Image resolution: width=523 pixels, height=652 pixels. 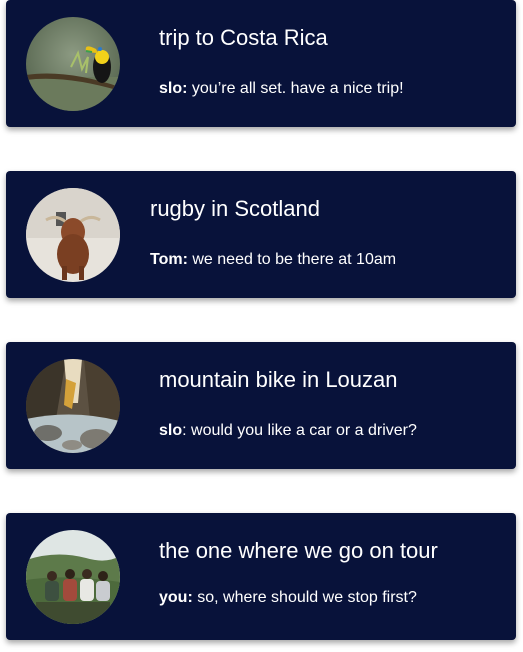 I want to click on friends-hillside-photo-avatar, so click(x=73, y=577).